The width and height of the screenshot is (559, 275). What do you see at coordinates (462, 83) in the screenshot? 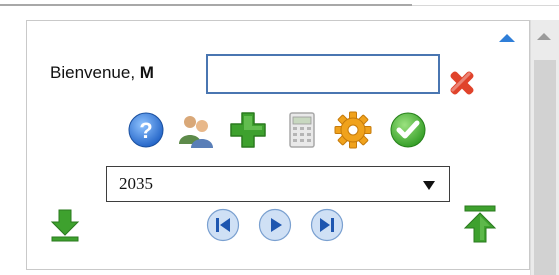
I see `delete-icon` at bounding box center [462, 83].